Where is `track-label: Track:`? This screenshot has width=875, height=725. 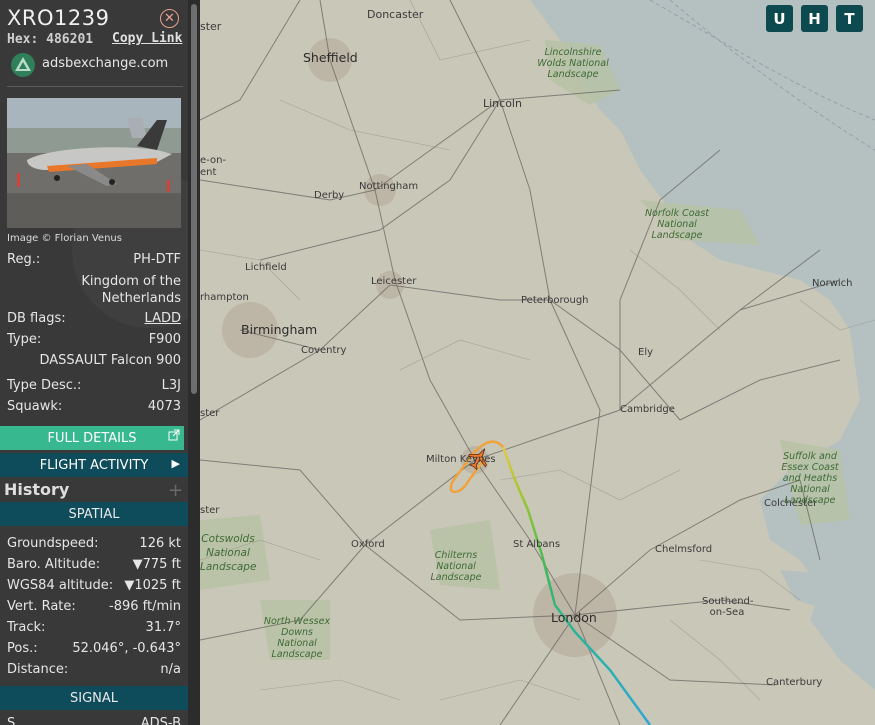
track-label: Track: is located at coordinates (26, 627).